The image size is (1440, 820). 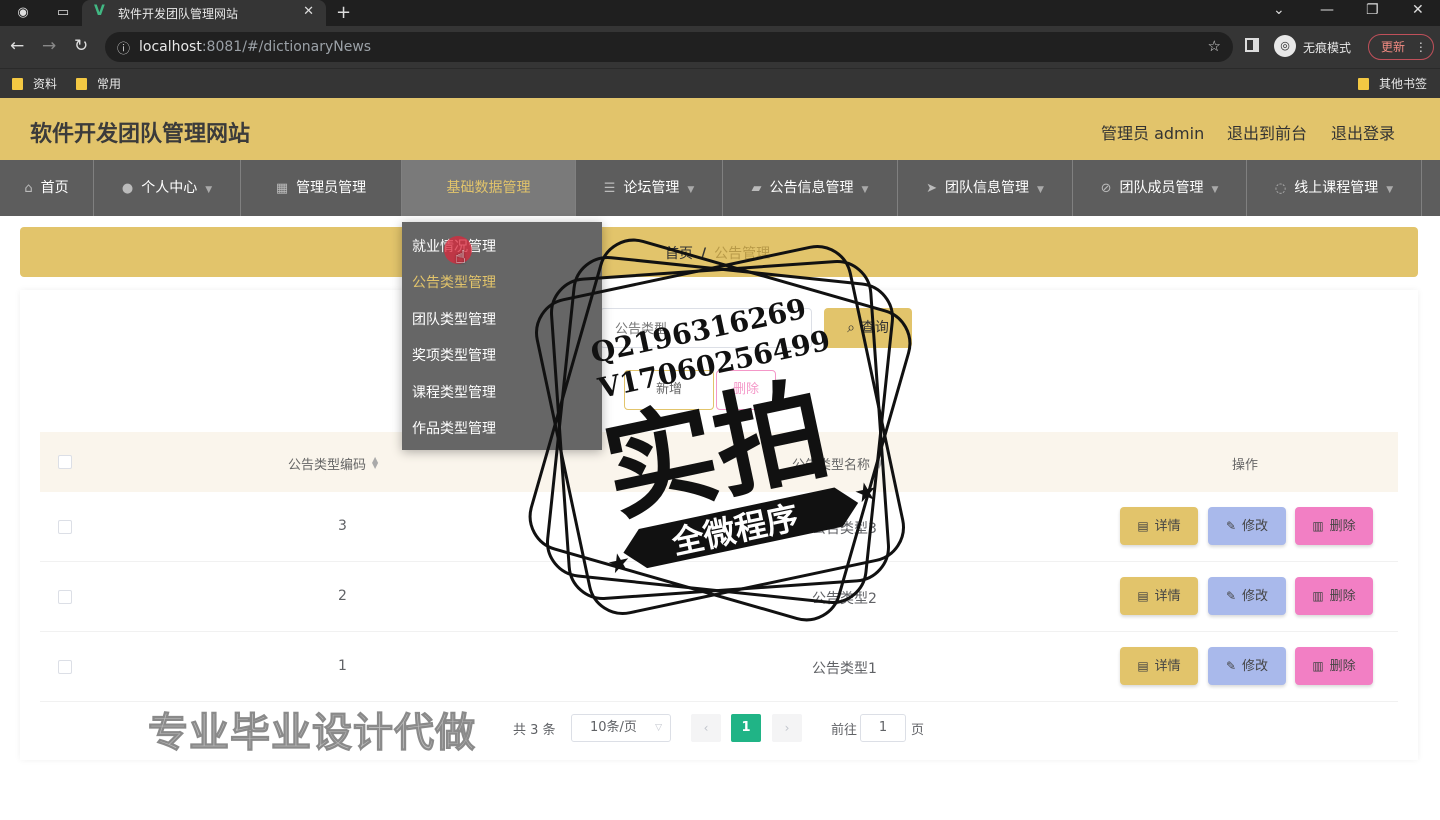 What do you see at coordinates (621, 728) in the screenshot?
I see `page-size-select: 10条/页 ▽` at bounding box center [621, 728].